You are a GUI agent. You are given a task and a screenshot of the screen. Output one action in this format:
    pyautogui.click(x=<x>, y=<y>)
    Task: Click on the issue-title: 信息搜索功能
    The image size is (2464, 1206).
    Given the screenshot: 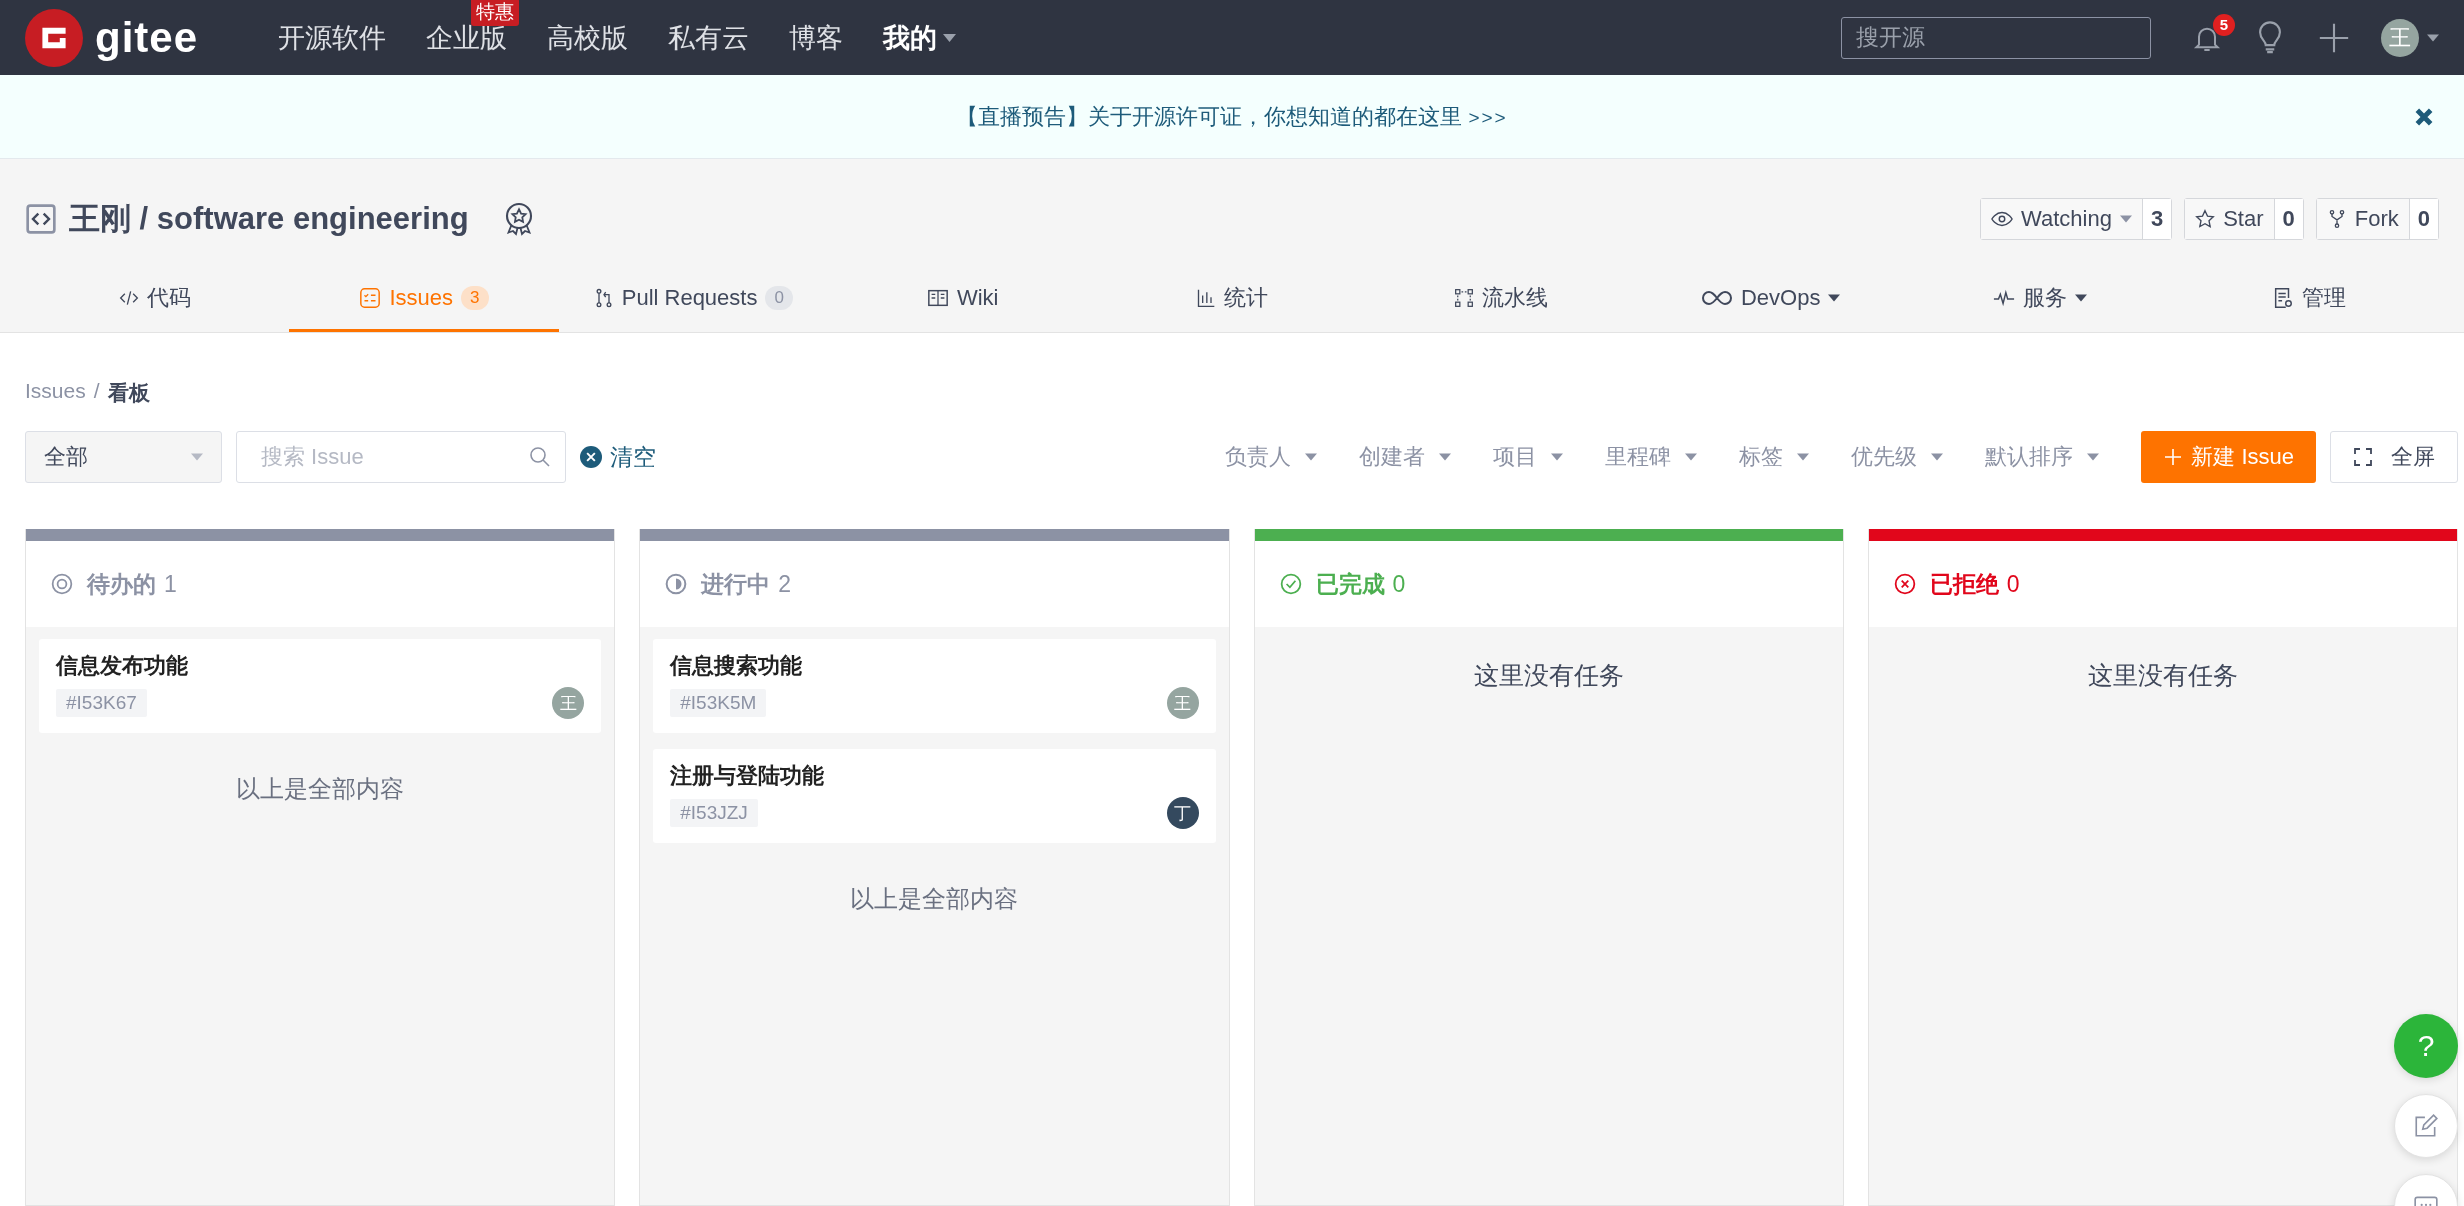 What is the action you would take?
    pyautogui.click(x=934, y=666)
    